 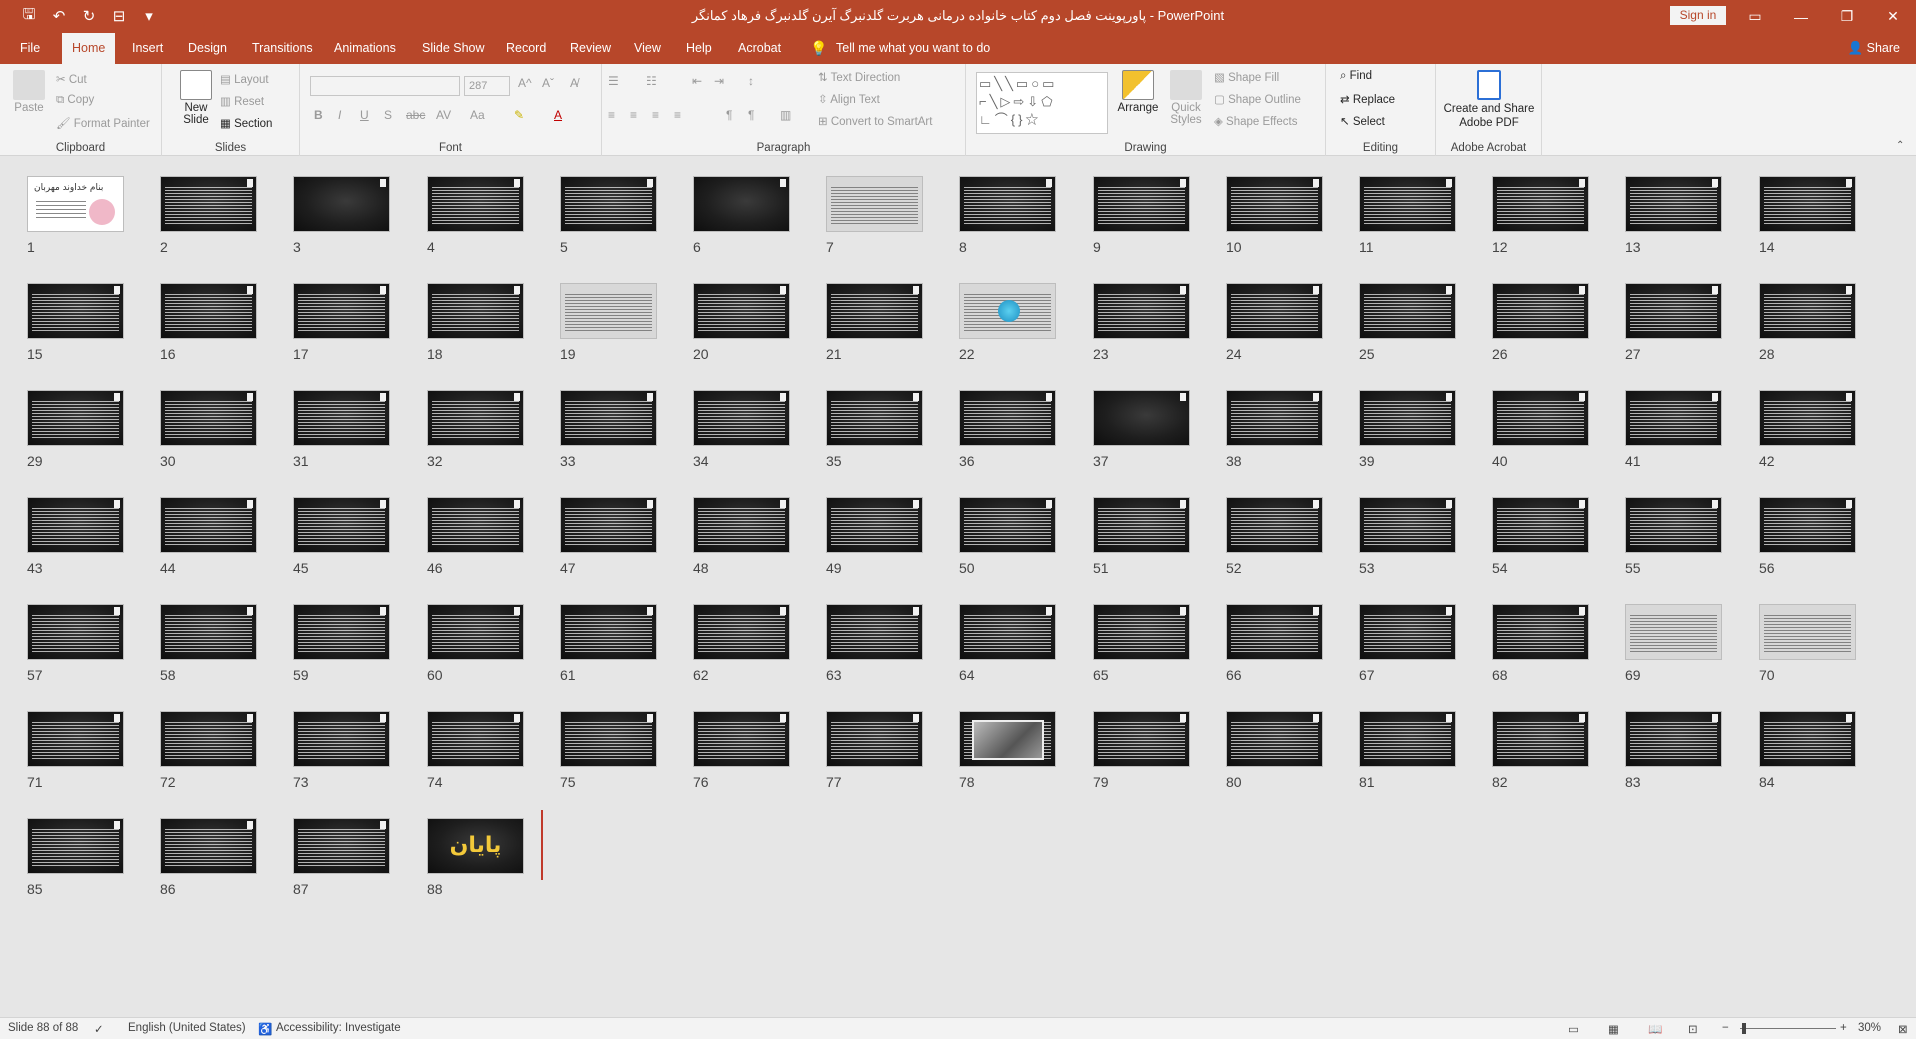 What do you see at coordinates (1900, 145) in the screenshot?
I see `collapse-ribbon-icon: ⌃` at bounding box center [1900, 145].